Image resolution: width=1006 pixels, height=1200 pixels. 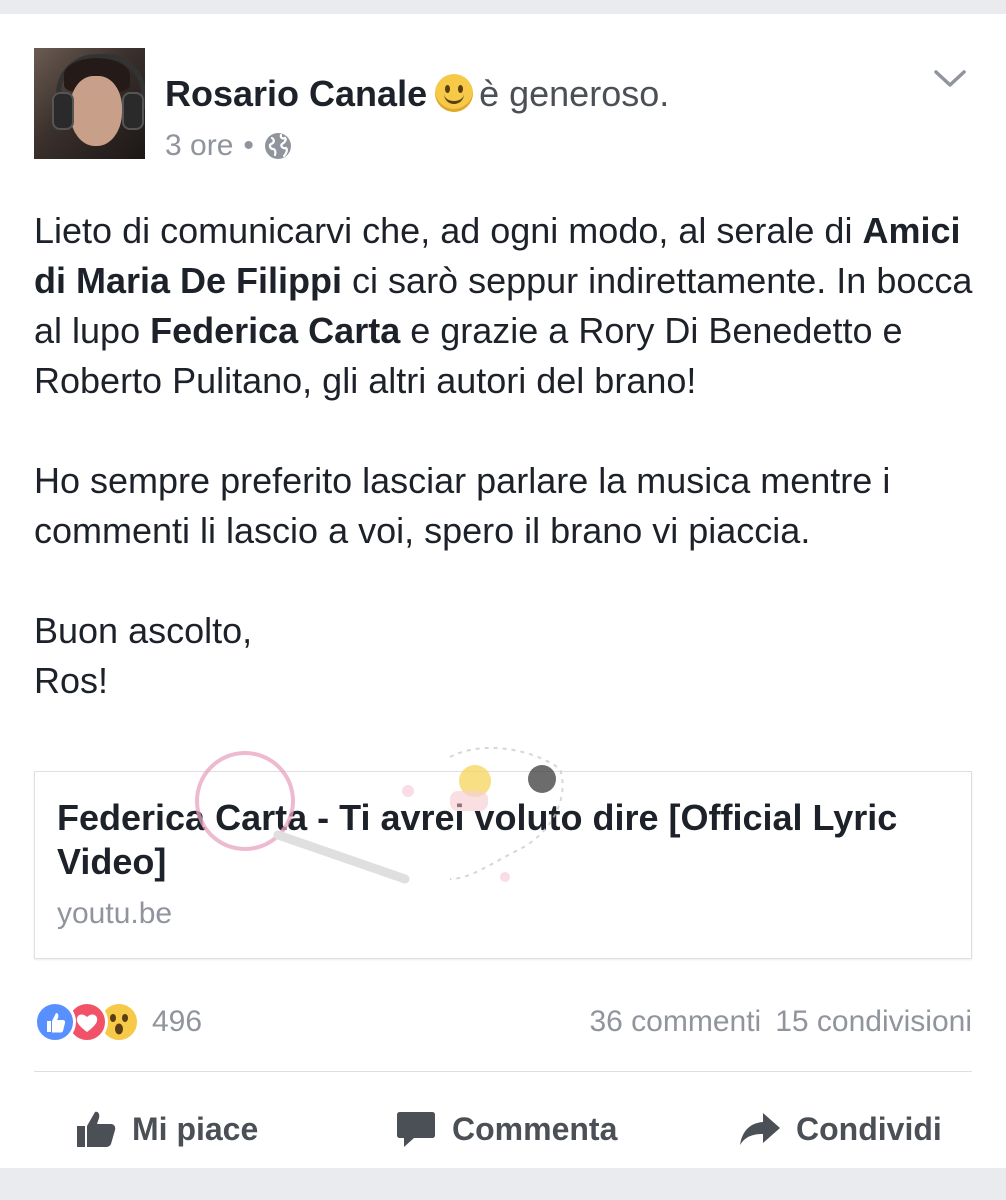 What do you see at coordinates (195, 1128) in the screenshot?
I see `like-button-label: Mi piace` at bounding box center [195, 1128].